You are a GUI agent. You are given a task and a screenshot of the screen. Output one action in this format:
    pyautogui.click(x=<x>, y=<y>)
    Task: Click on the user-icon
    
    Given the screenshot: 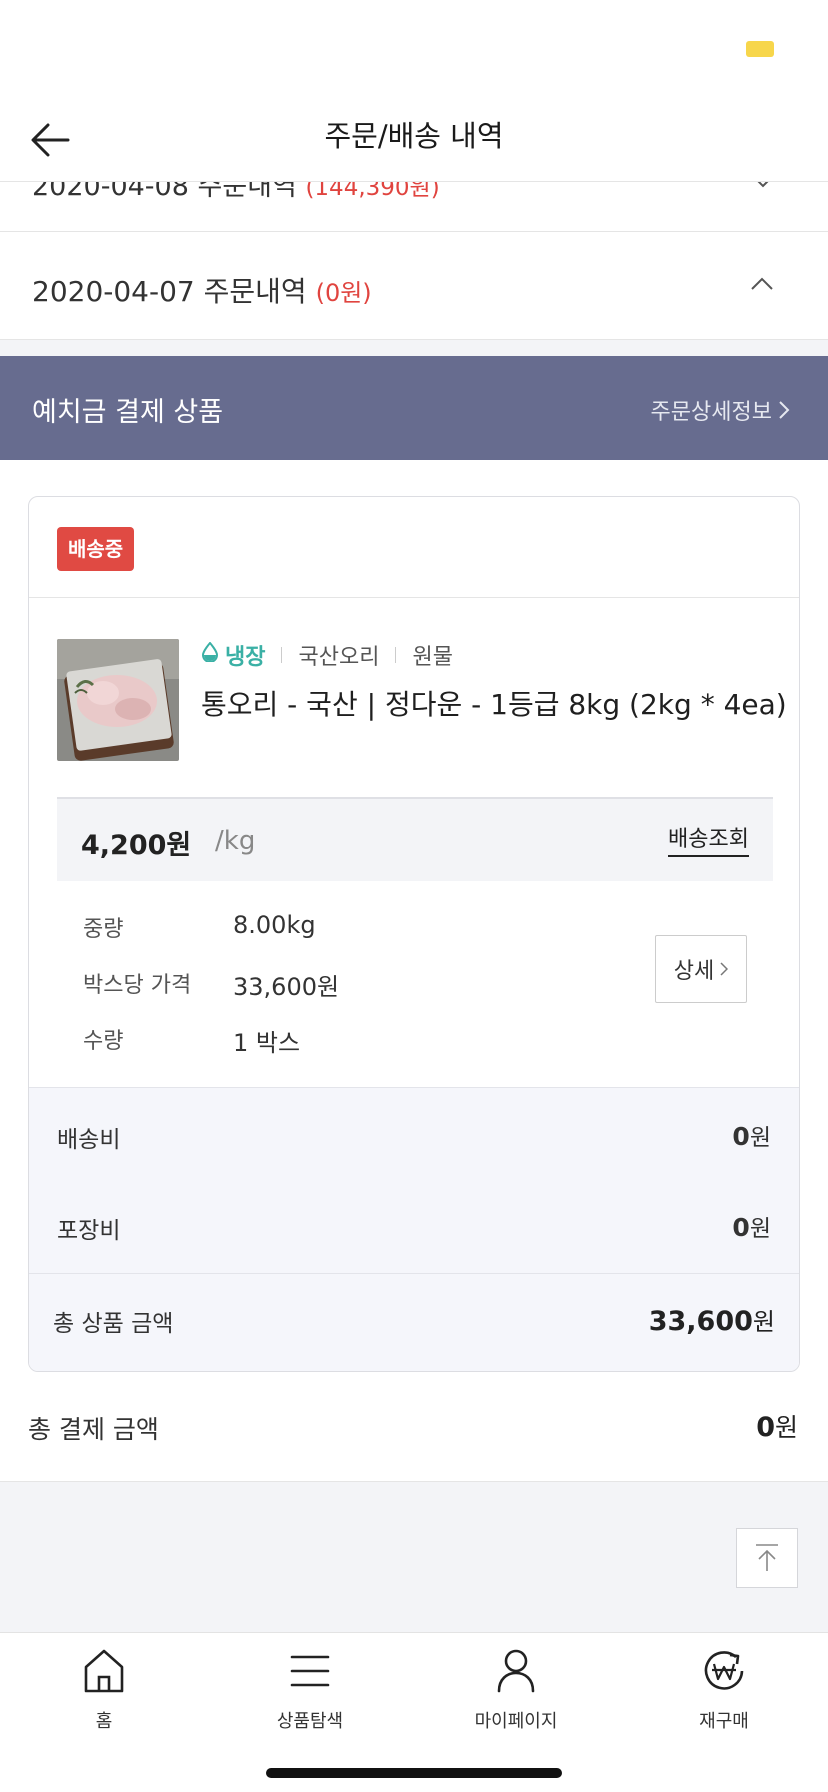 What is the action you would take?
    pyautogui.click(x=516, y=1671)
    